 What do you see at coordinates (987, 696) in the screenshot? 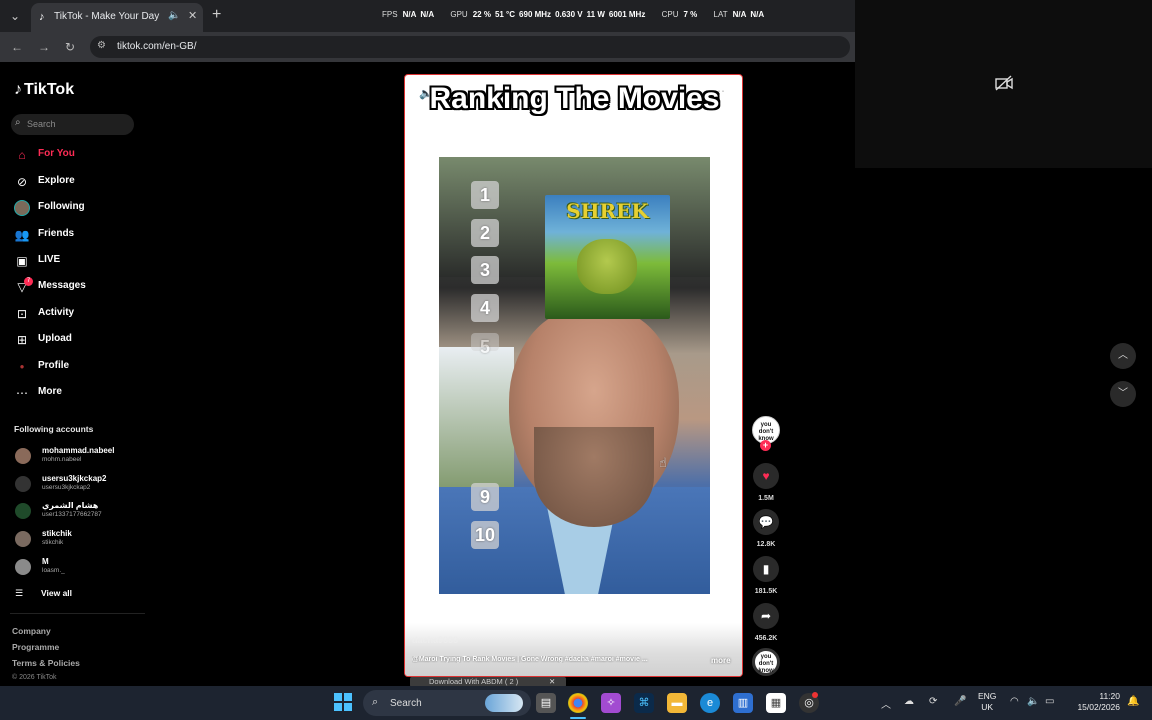
I see `language-code: ENG` at bounding box center [987, 696].